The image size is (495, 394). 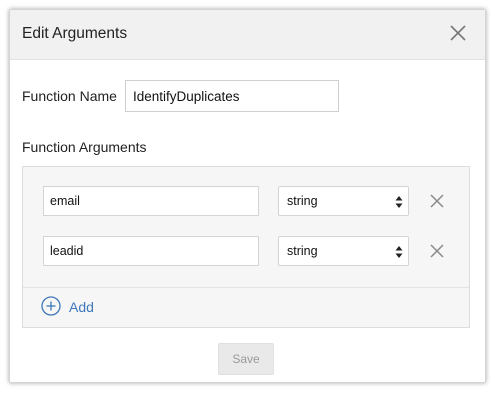 What do you see at coordinates (247, 35) in the screenshot?
I see `dialog-header: Edit Arguments` at bounding box center [247, 35].